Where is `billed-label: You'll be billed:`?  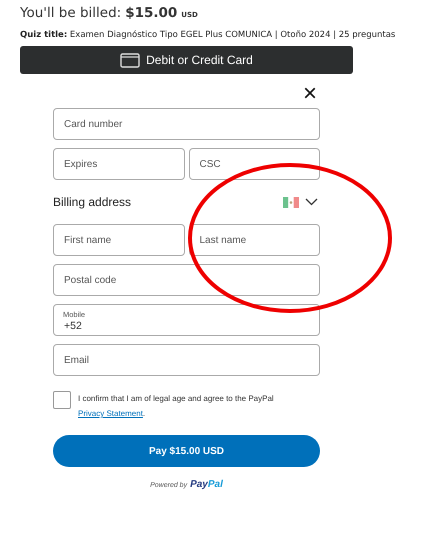 billed-label: You'll be billed: is located at coordinates (71, 13).